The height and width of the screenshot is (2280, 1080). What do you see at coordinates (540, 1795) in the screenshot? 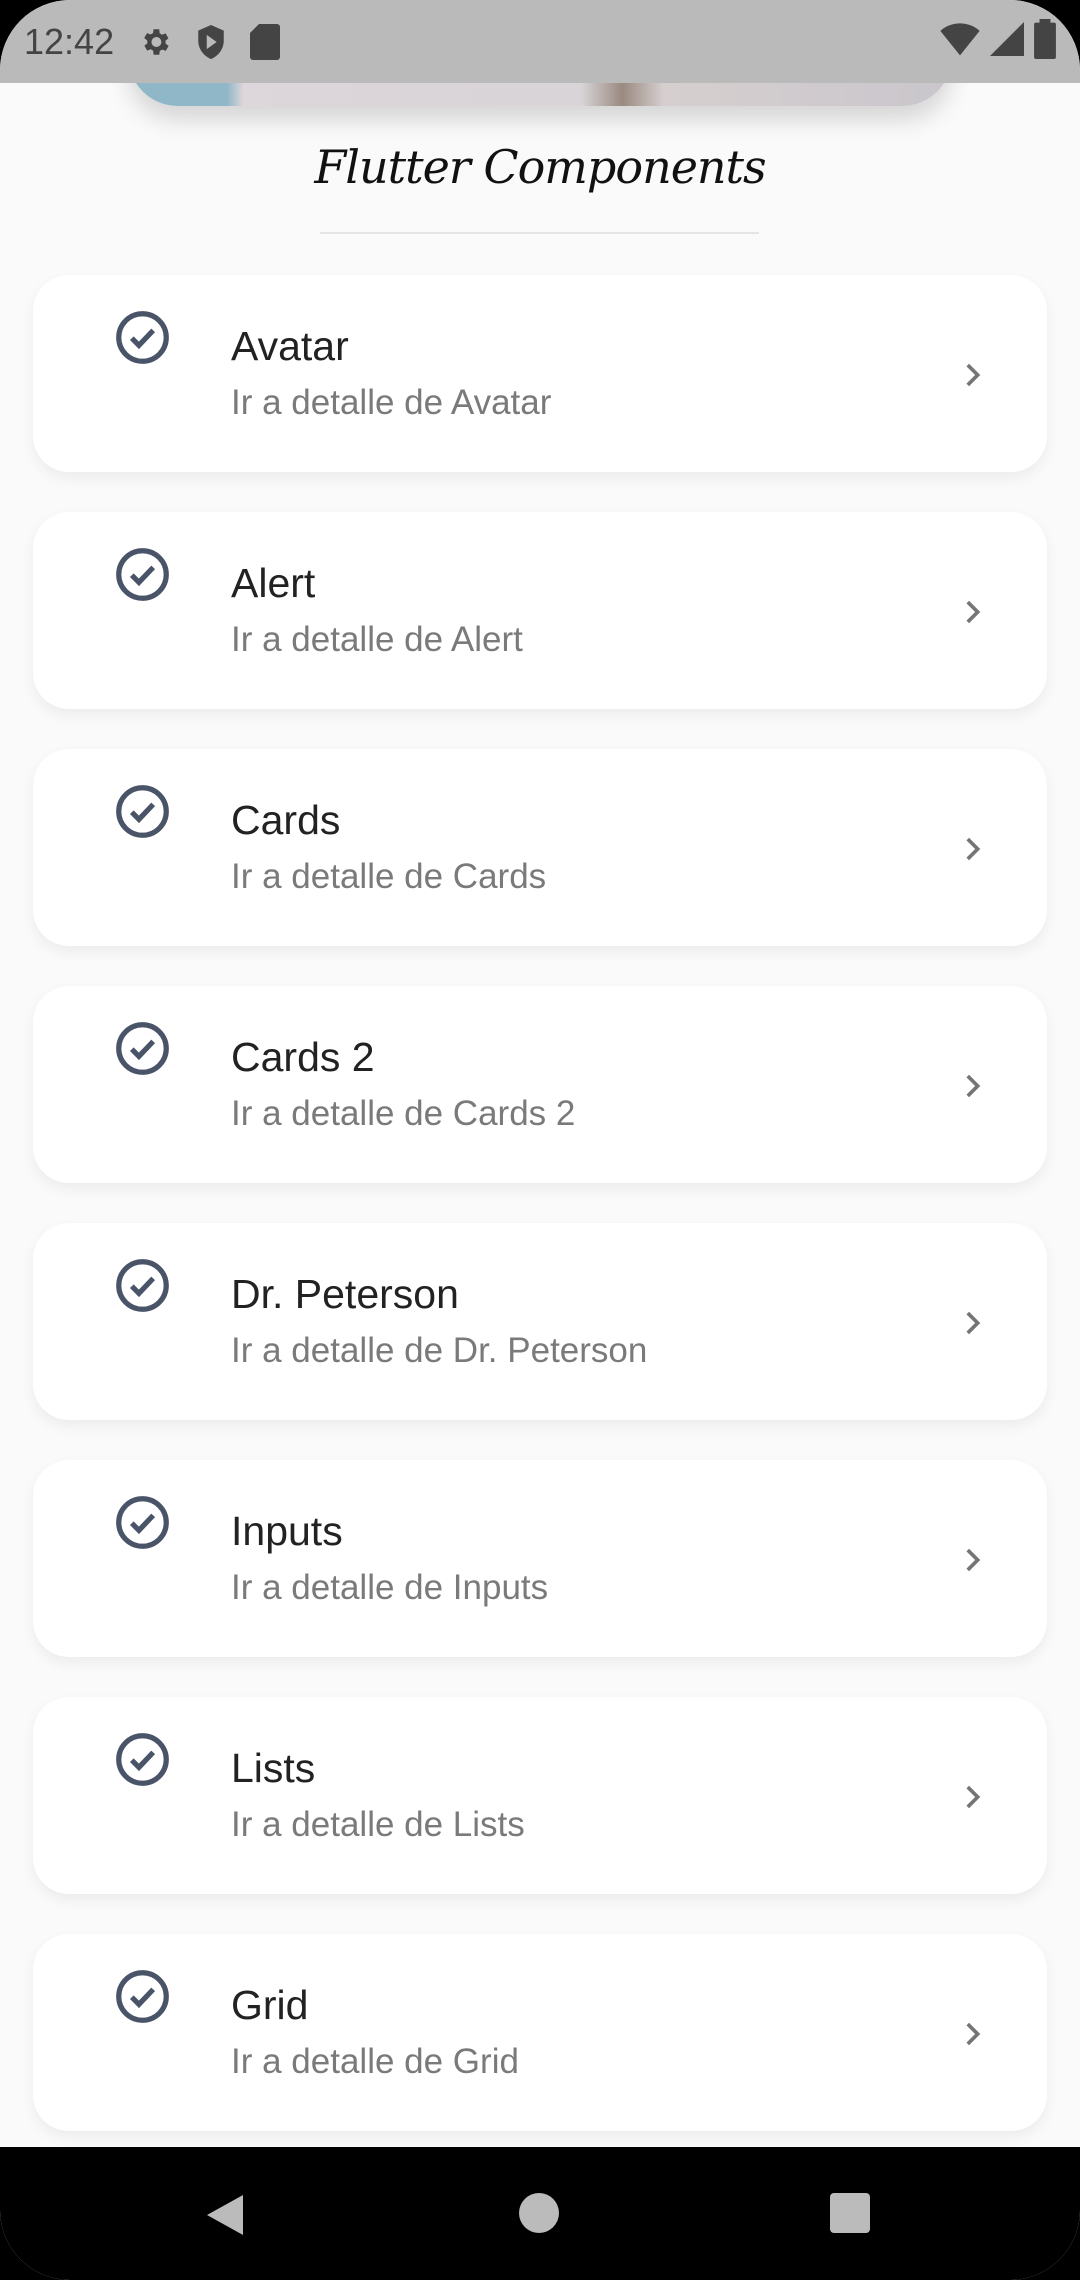
I see `list-item-lists: Lists Ir a detalle de Lists` at bounding box center [540, 1795].